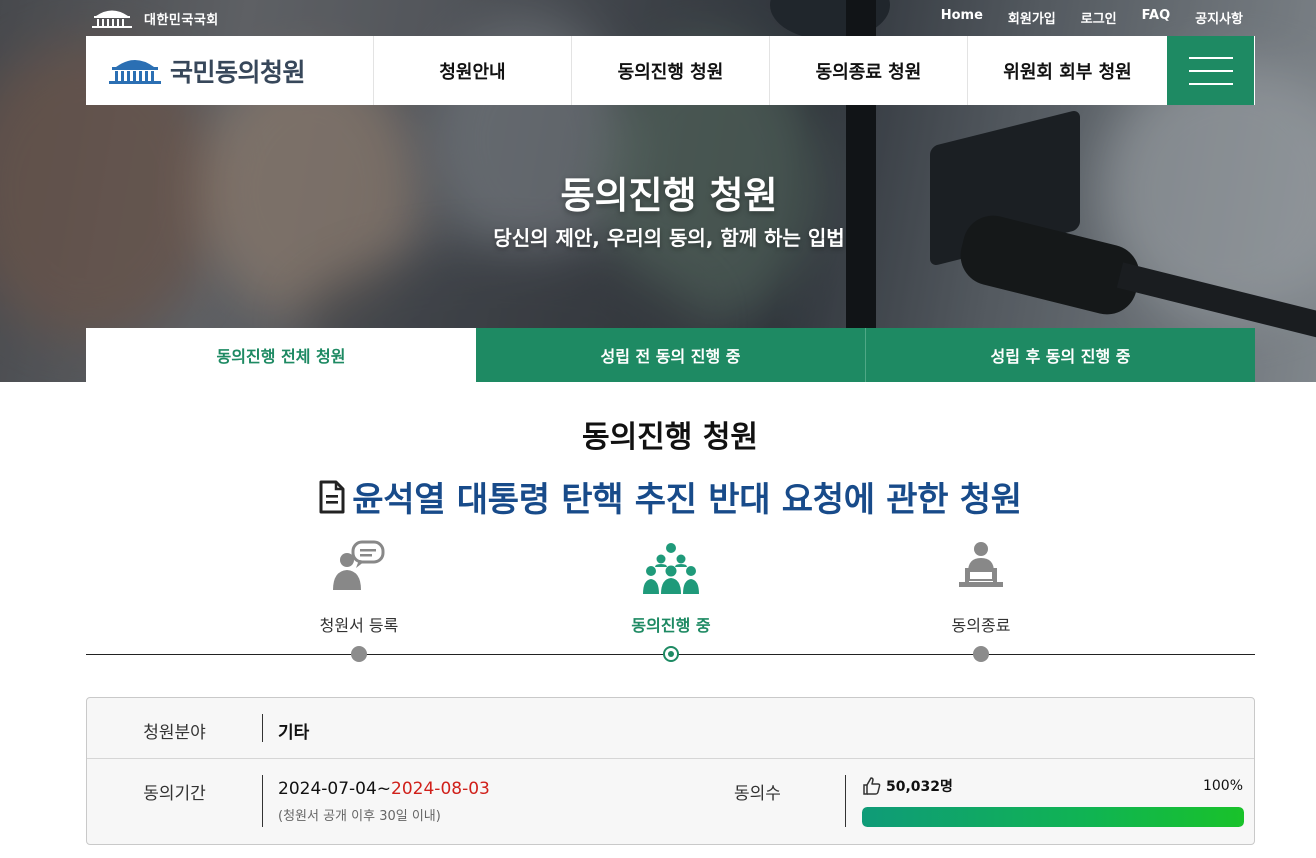  What do you see at coordinates (1222, 786) in the screenshot?
I see `agree-percent: 100%` at bounding box center [1222, 786].